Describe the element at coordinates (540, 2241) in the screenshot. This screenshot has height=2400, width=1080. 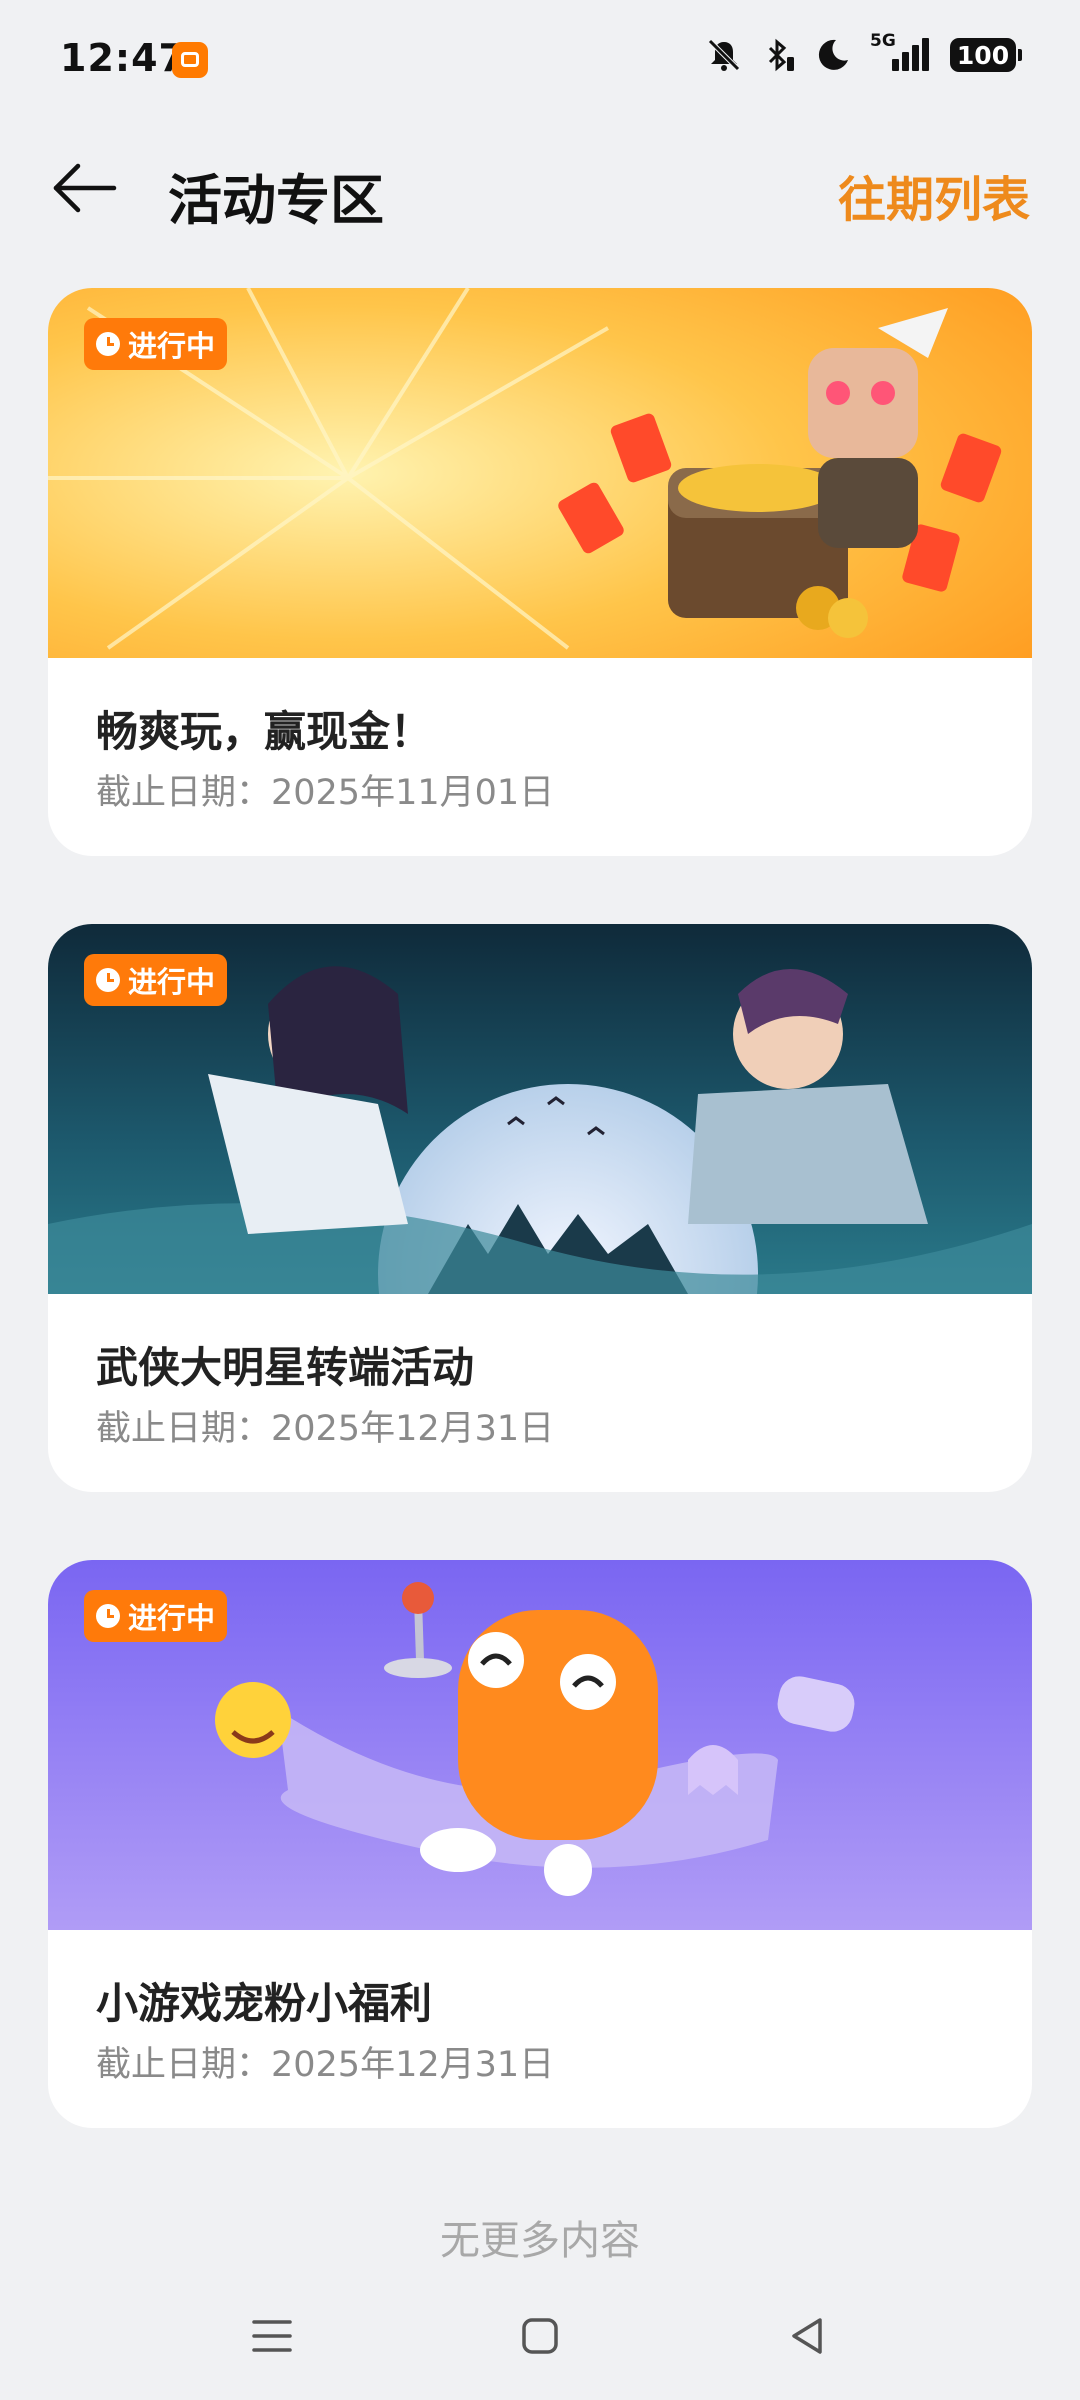
I see `end-of-list-text: 无更多内容` at that location.